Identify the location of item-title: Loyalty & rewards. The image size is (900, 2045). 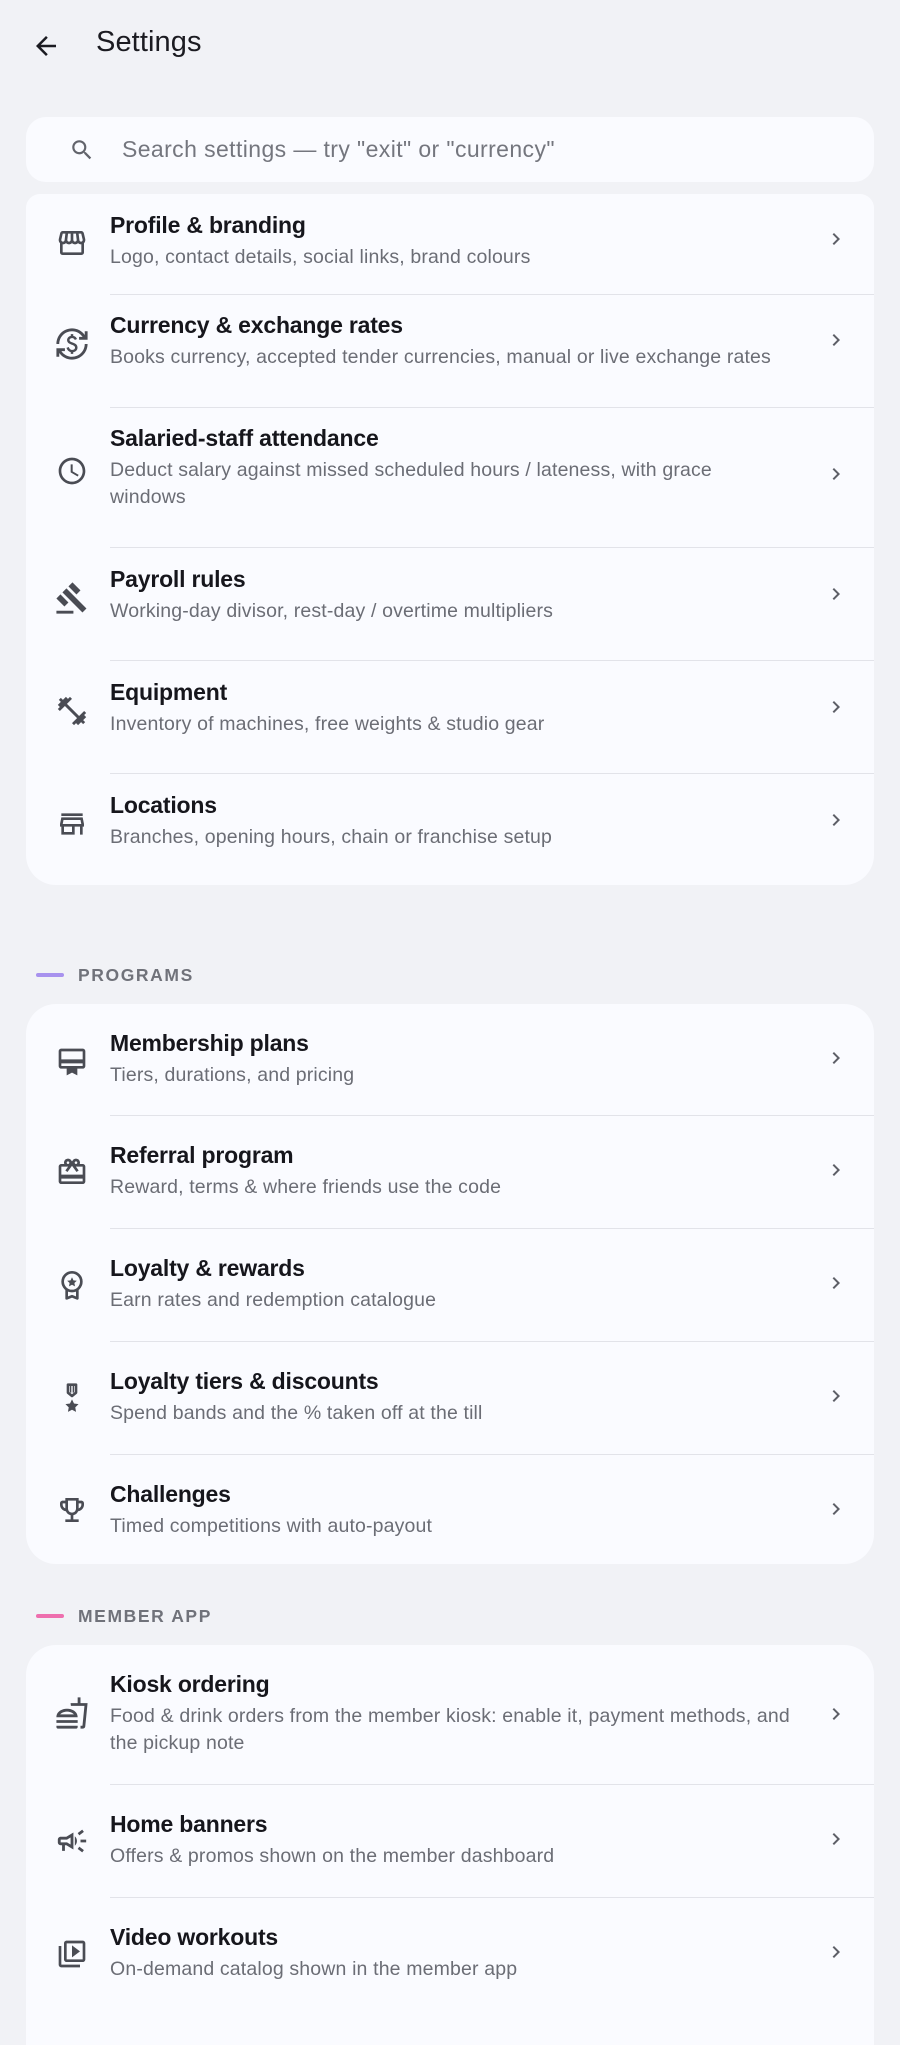
(207, 1268).